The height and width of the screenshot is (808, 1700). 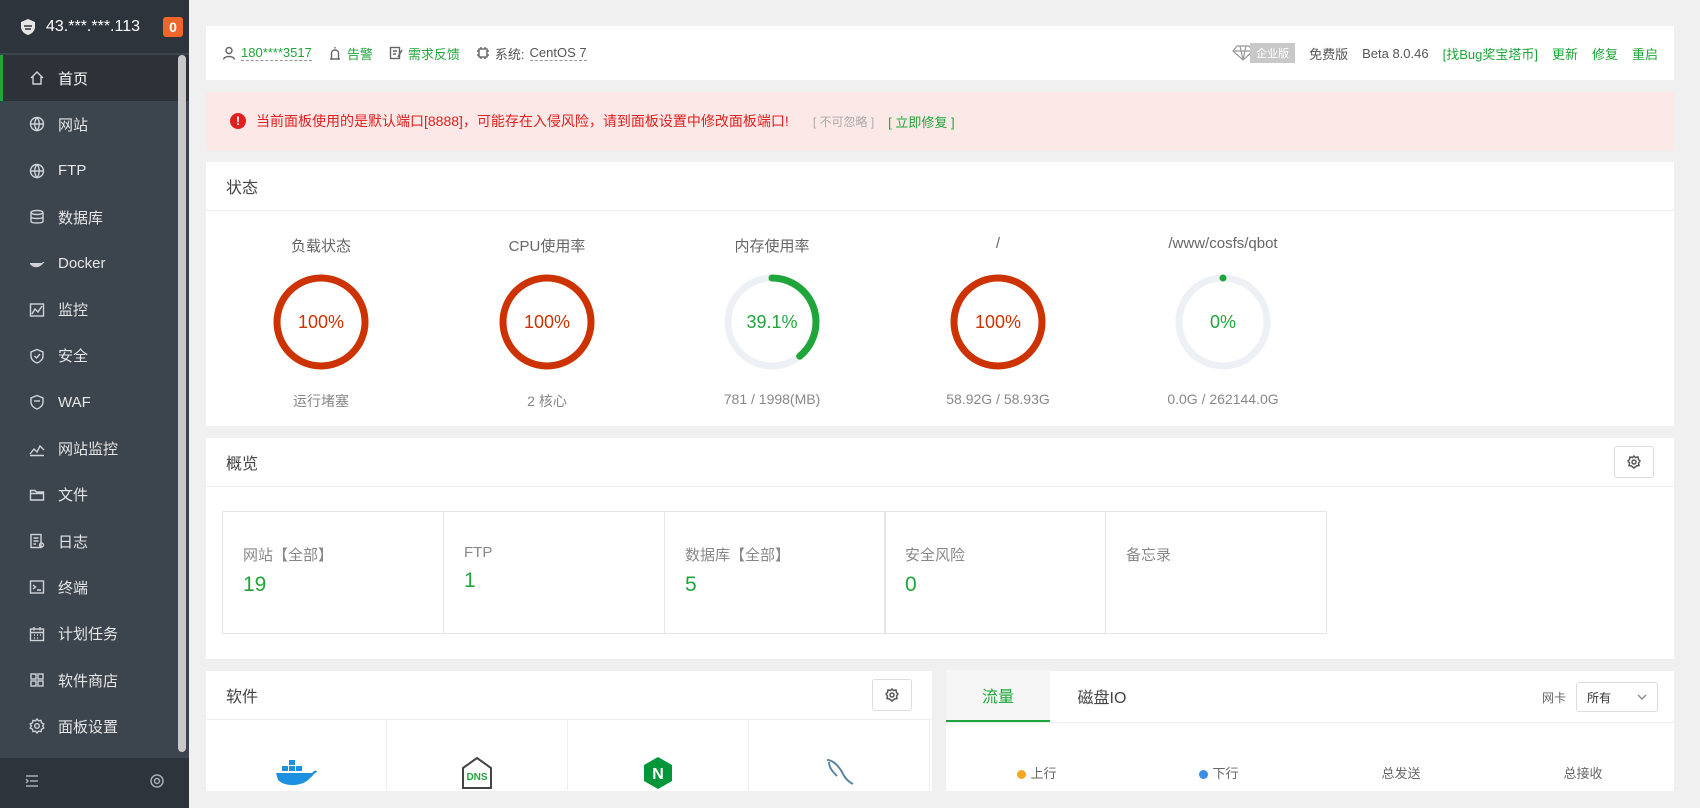 I want to click on system-info: 系统: CentOS 7, so click(x=531, y=53).